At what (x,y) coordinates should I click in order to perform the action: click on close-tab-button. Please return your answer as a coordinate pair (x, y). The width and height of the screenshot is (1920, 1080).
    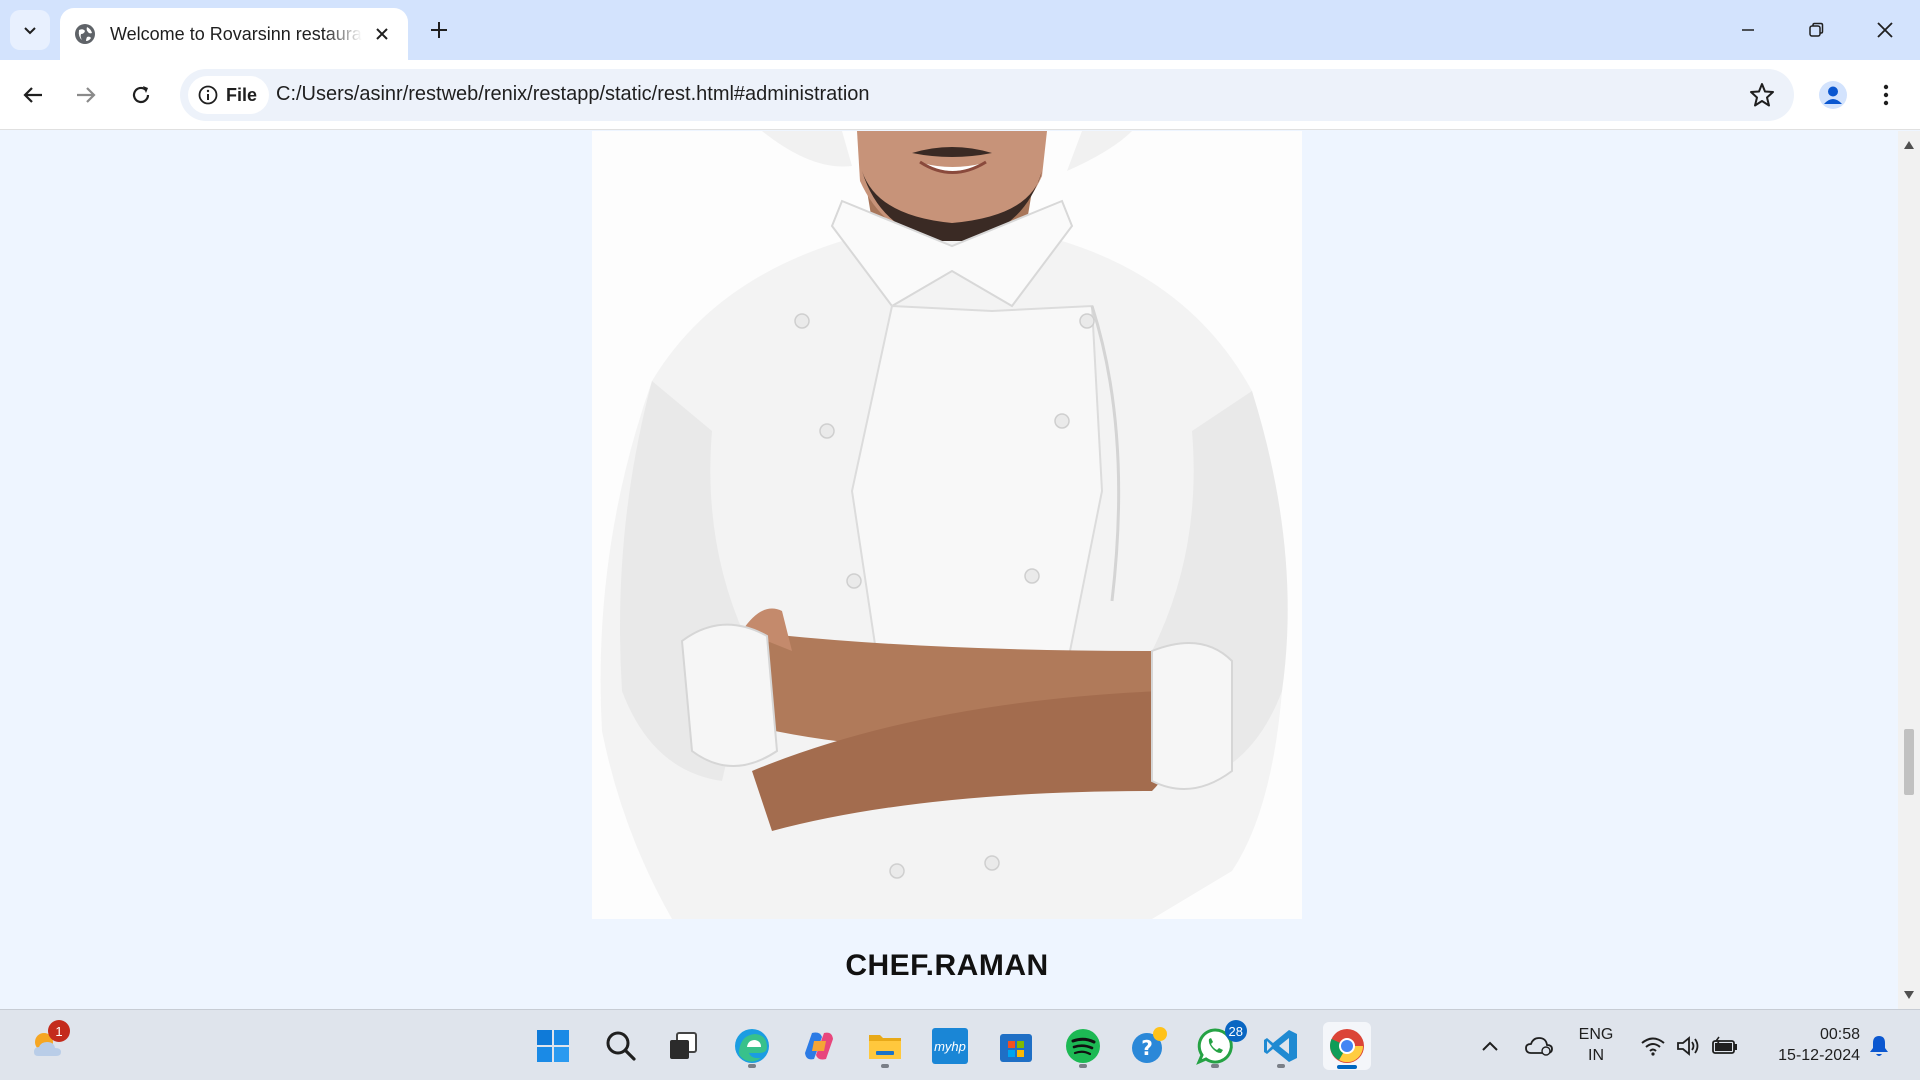
    Looking at the image, I should click on (382, 34).